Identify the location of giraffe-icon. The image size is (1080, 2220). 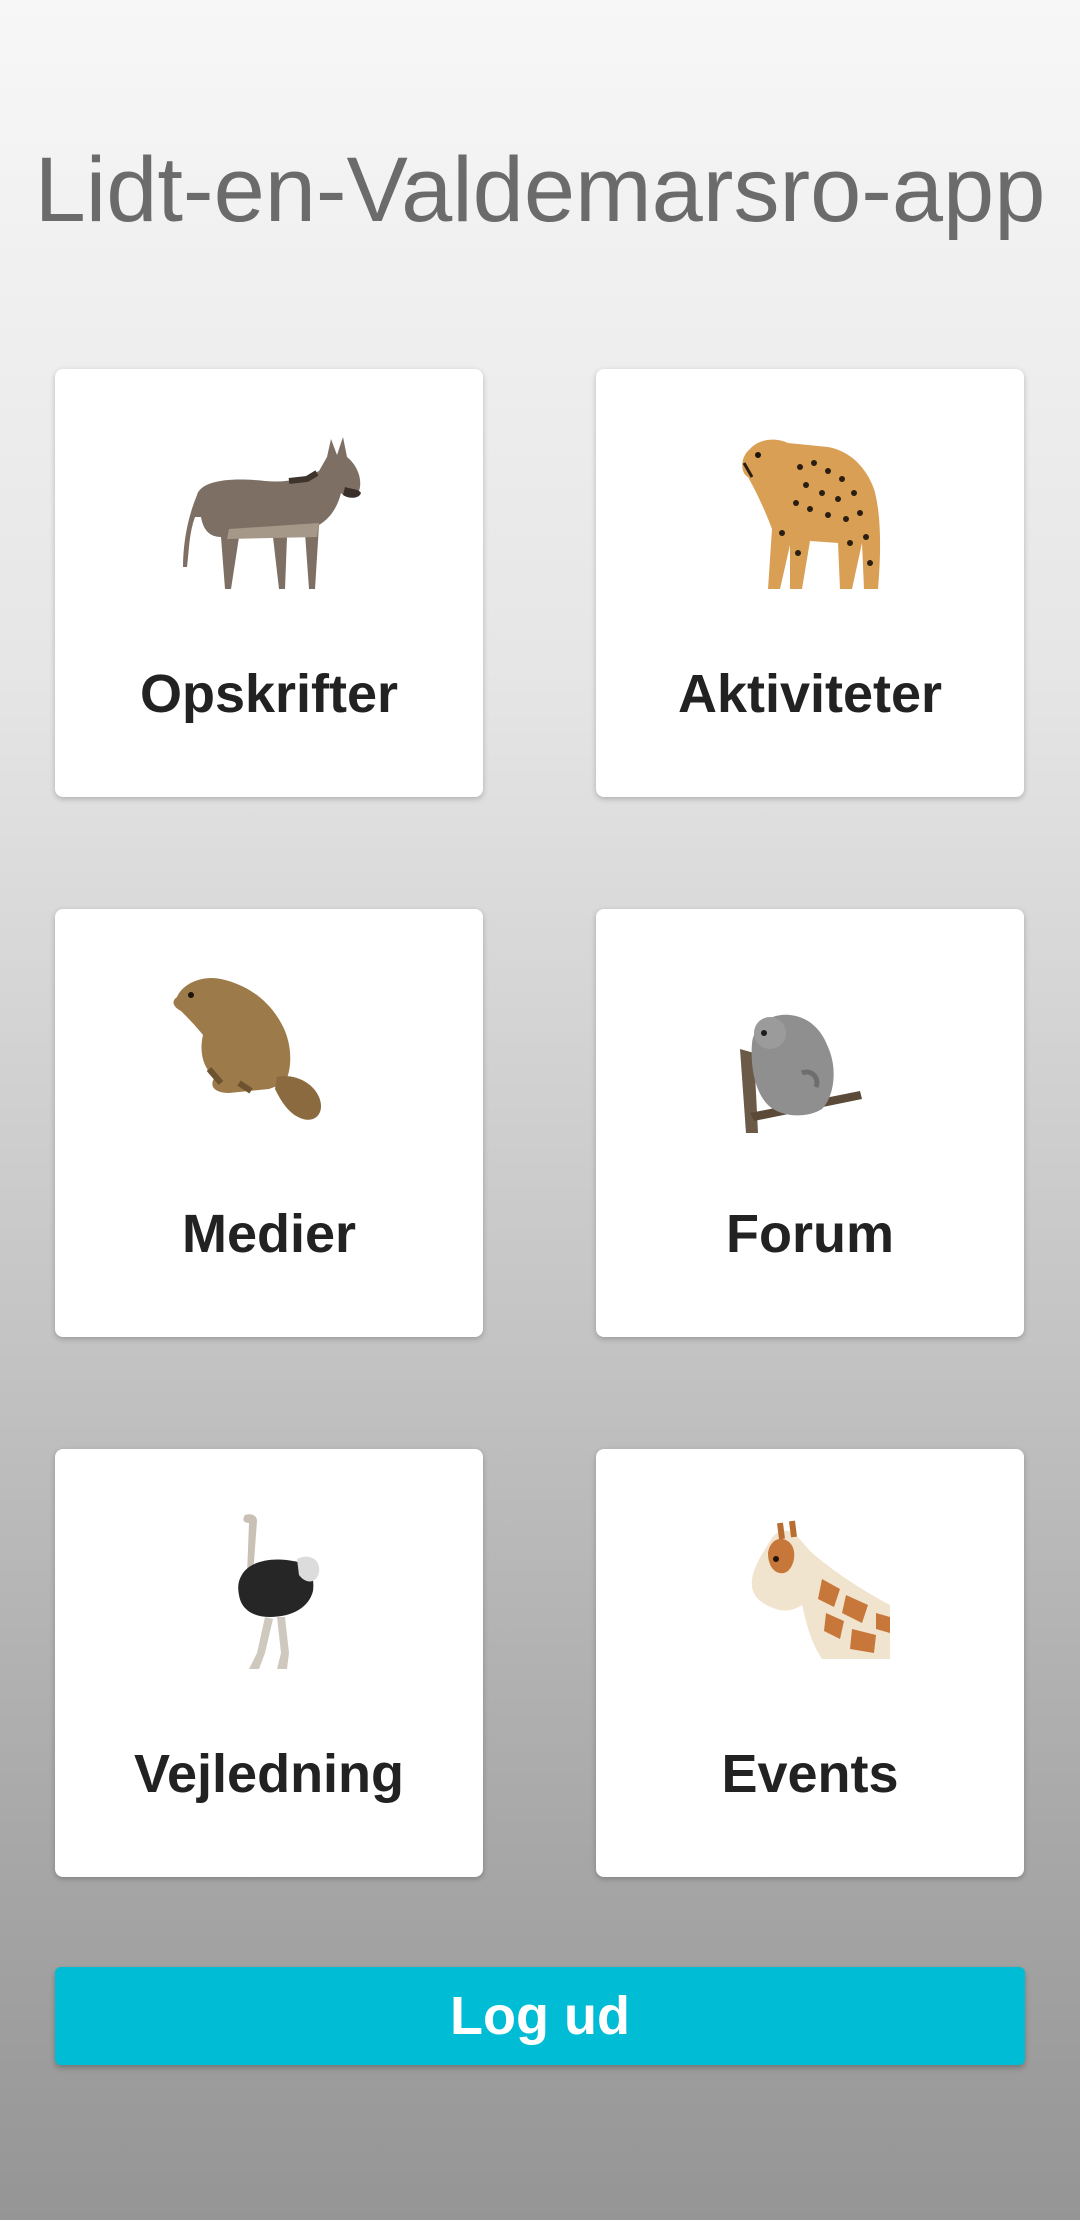
(820, 1589).